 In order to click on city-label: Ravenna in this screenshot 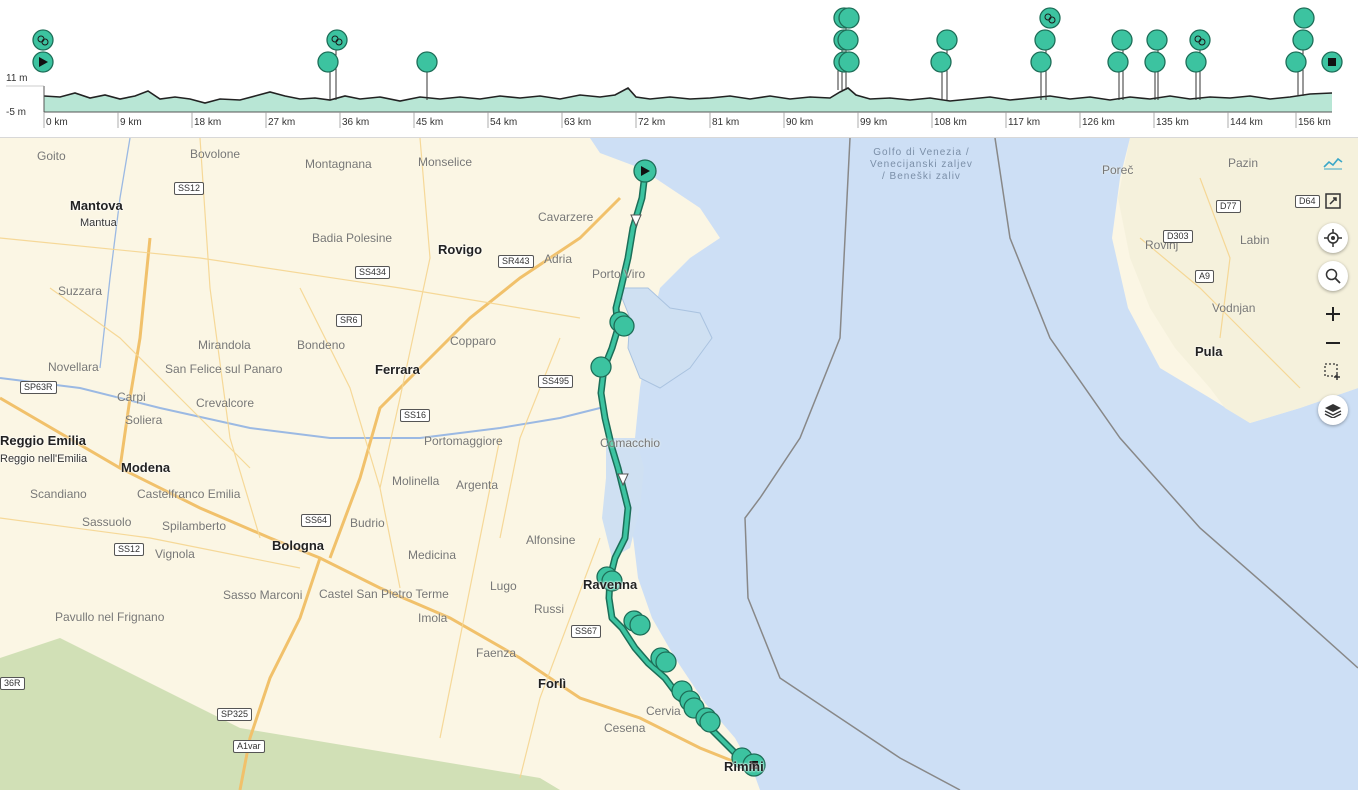, I will do `click(610, 584)`.